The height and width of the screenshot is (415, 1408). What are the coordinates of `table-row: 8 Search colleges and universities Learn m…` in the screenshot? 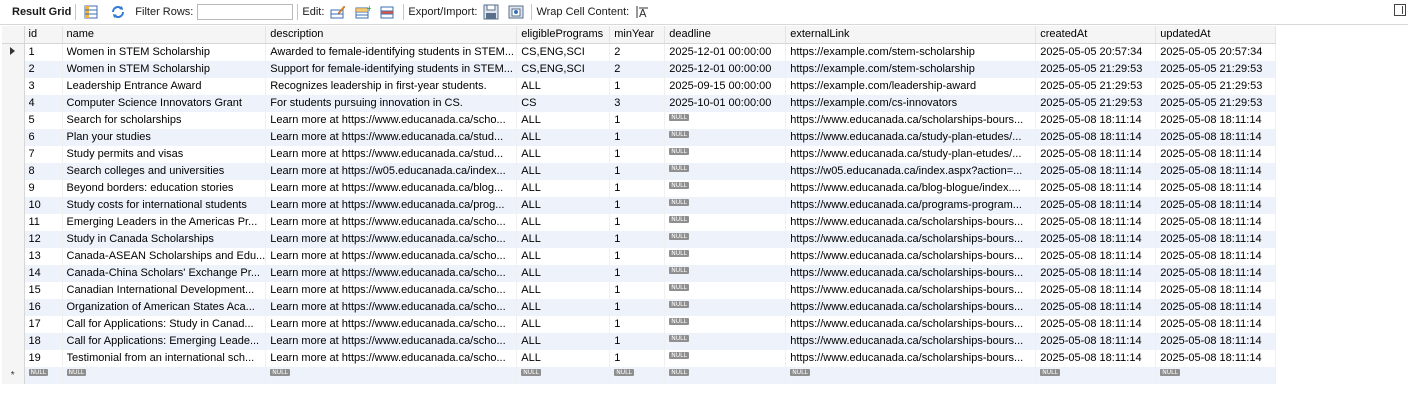 It's located at (639, 171).